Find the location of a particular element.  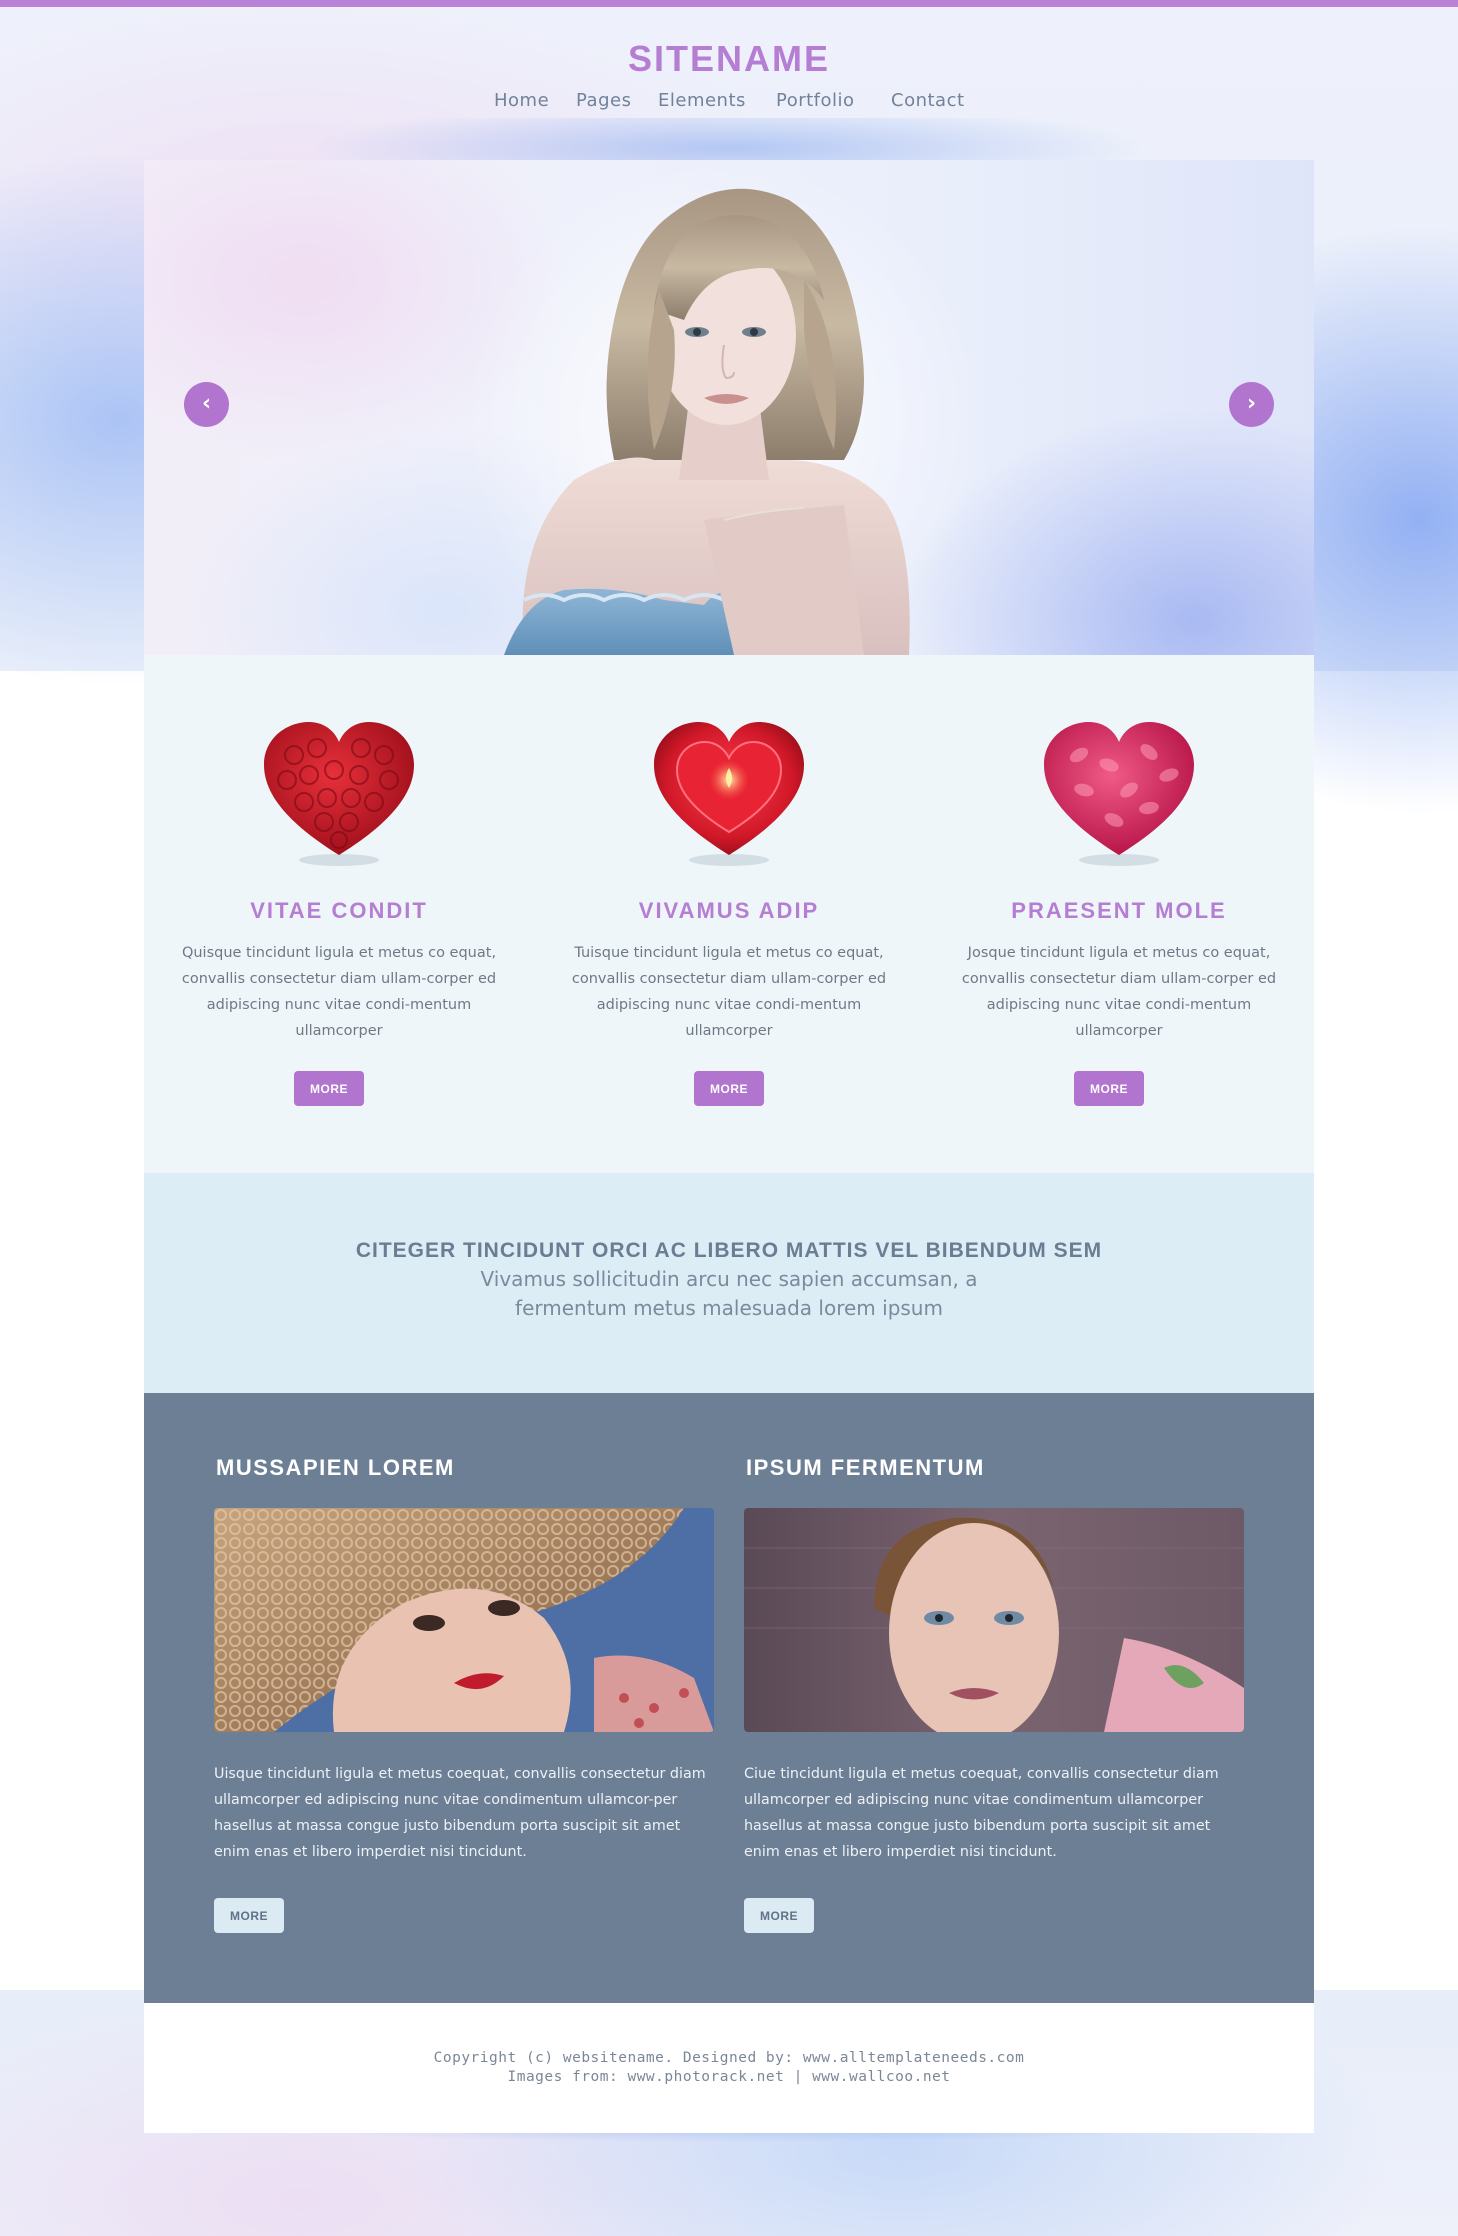

woman-closeup-image is located at coordinates (994, 1620).